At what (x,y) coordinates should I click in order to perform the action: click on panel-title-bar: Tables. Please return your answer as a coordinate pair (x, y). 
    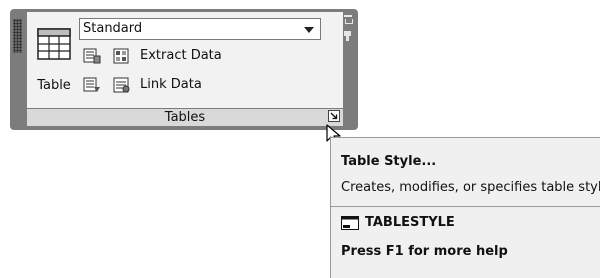
    Looking at the image, I should click on (185, 117).